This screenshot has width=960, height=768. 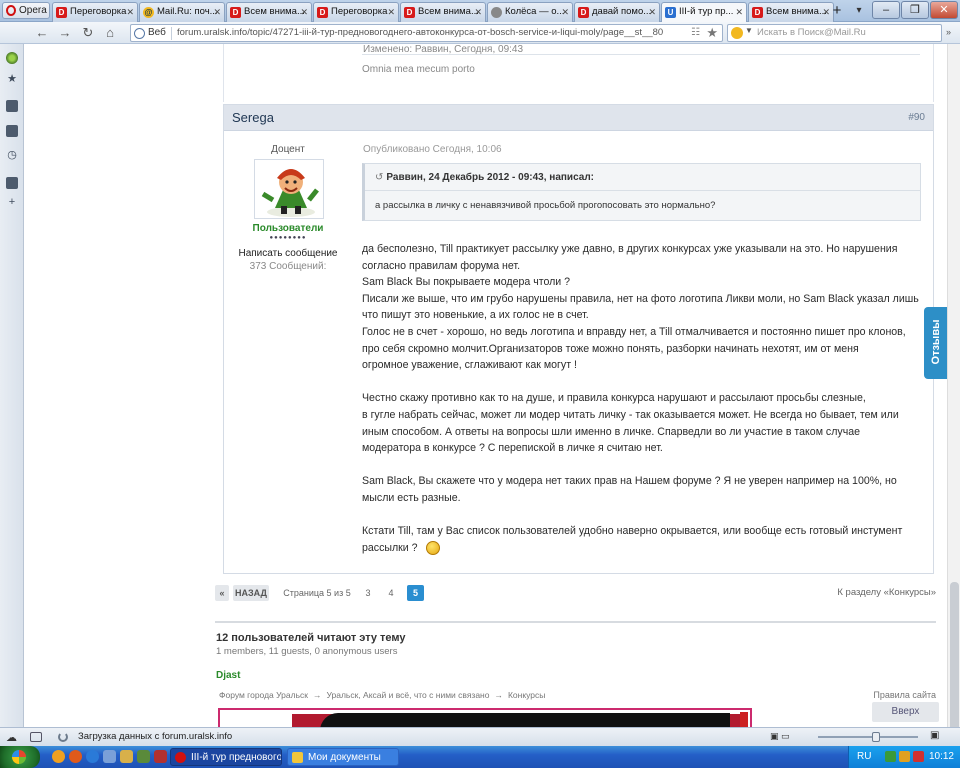 I want to click on tab-list-button: ▾, so click(x=859, y=11).